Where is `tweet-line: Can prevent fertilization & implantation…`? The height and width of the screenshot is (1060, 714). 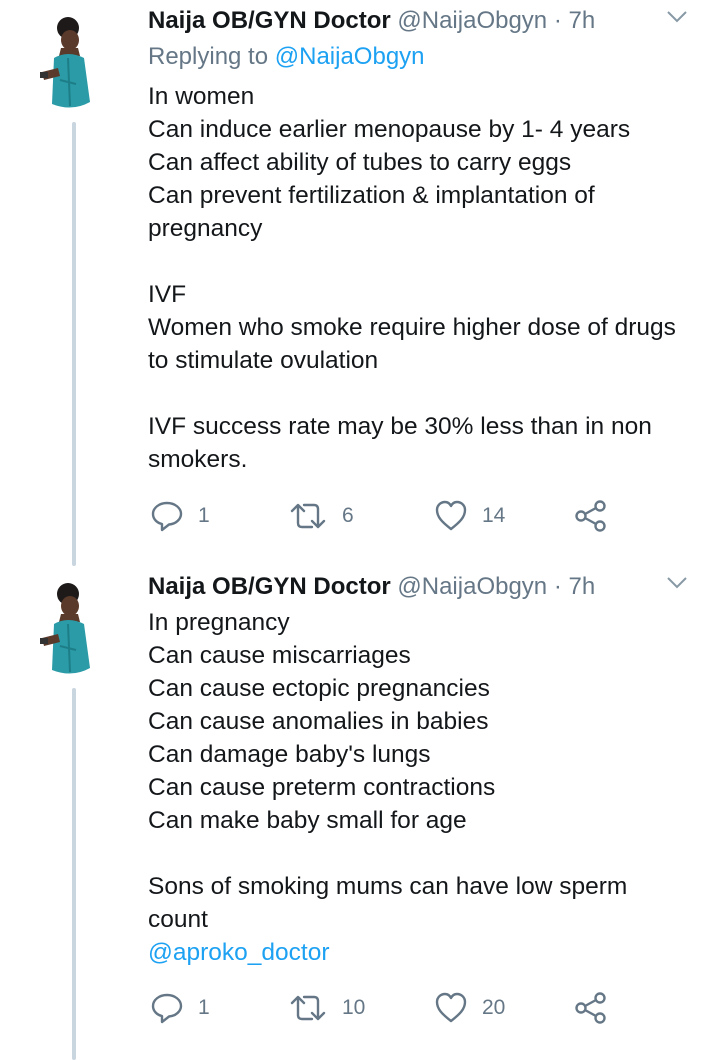
tweet-line: Can prevent fertilization & implantation… is located at coordinates (371, 195).